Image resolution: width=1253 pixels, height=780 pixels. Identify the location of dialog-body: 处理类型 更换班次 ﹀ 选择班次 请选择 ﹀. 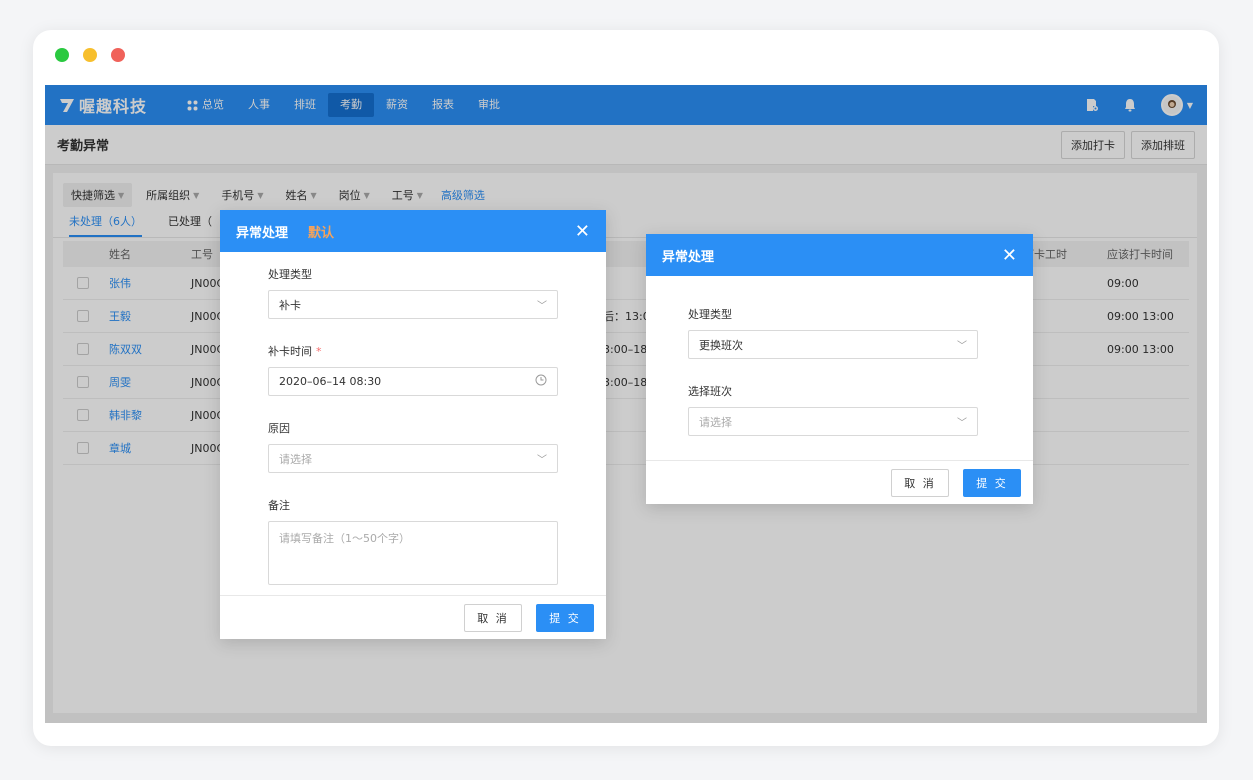
(839, 356).